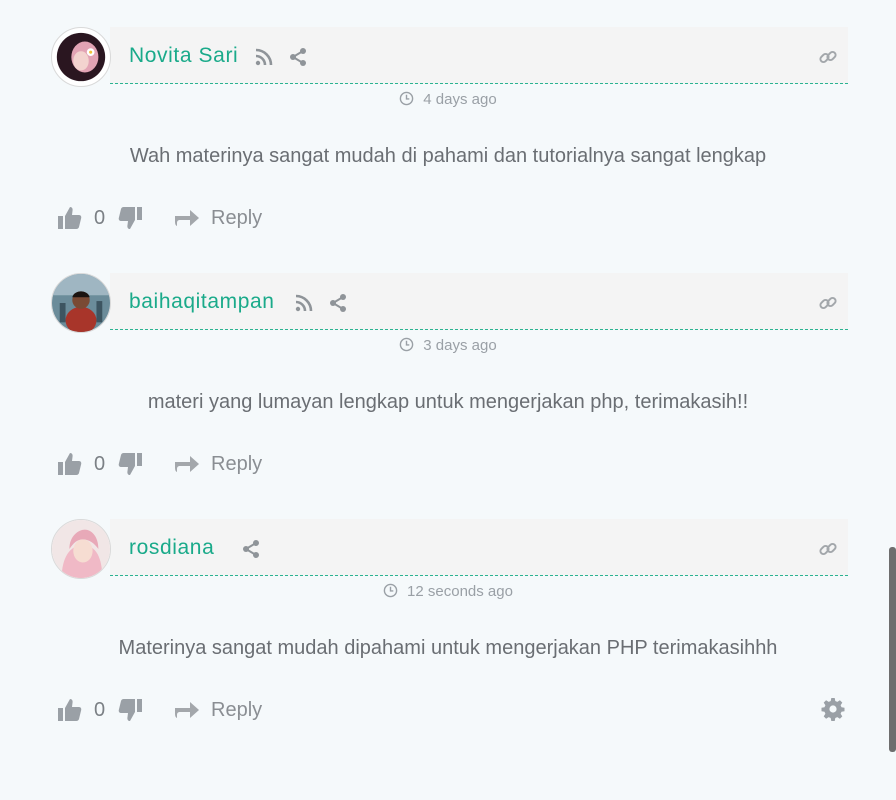  Describe the element at coordinates (459, 345) in the screenshot. I see `comment-time: 3 days ago` at that location.